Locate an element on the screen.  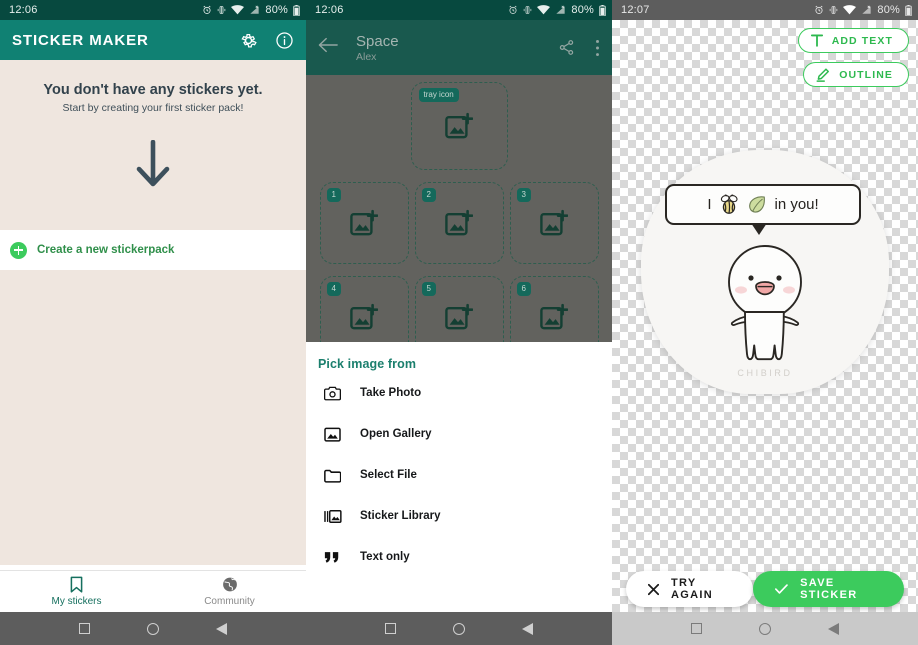
leaf-emoji is located at coordinates (757, 204).